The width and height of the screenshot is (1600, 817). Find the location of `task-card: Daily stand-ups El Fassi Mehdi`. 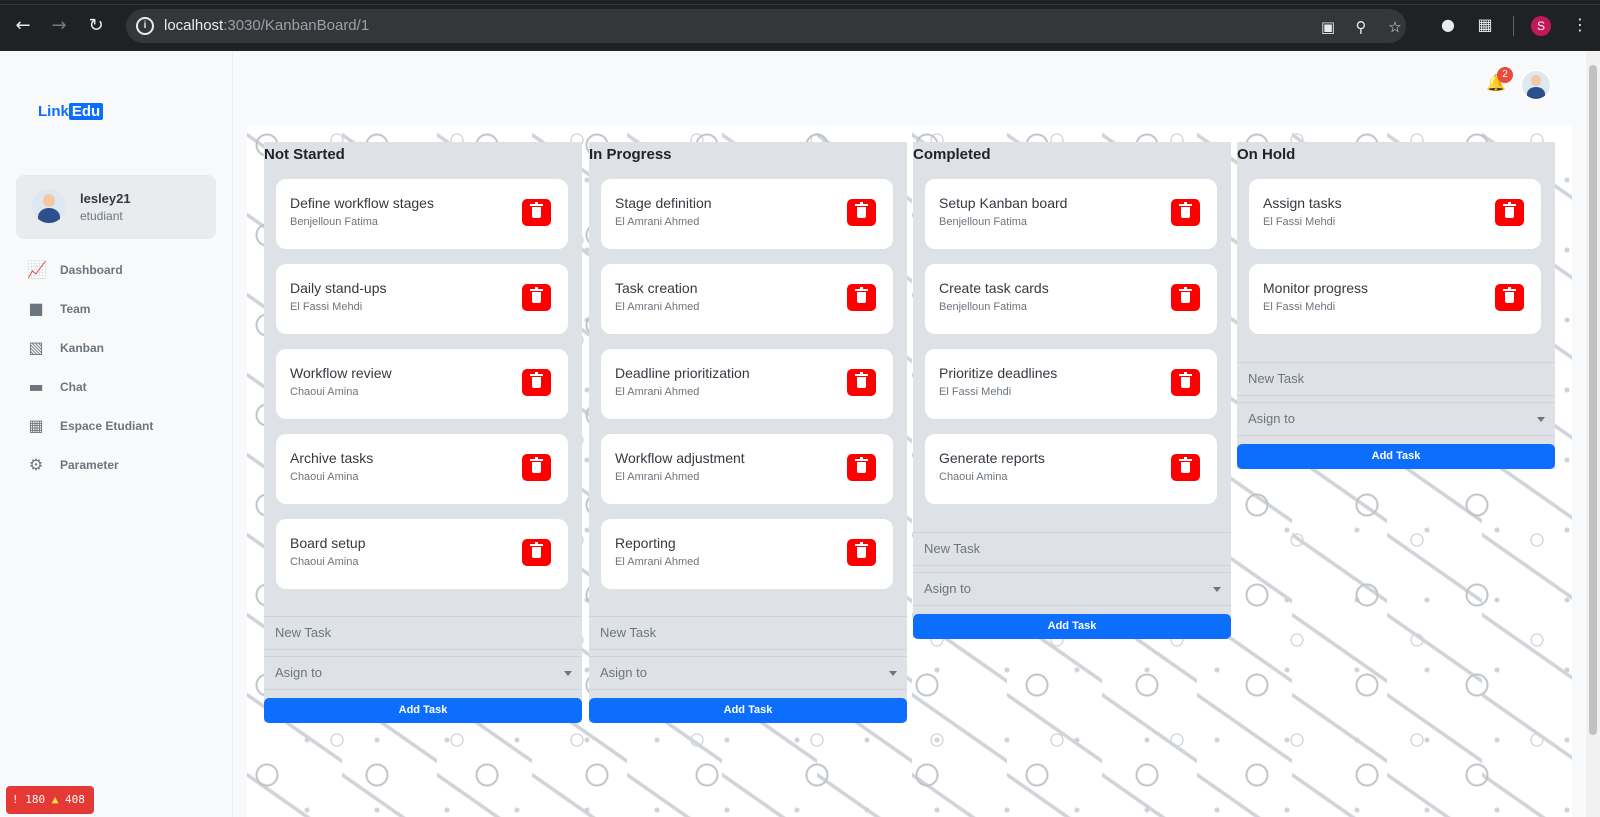

task-card: Daily stand-ups El Fassi Mehdi is located at coordinates (422, 299).